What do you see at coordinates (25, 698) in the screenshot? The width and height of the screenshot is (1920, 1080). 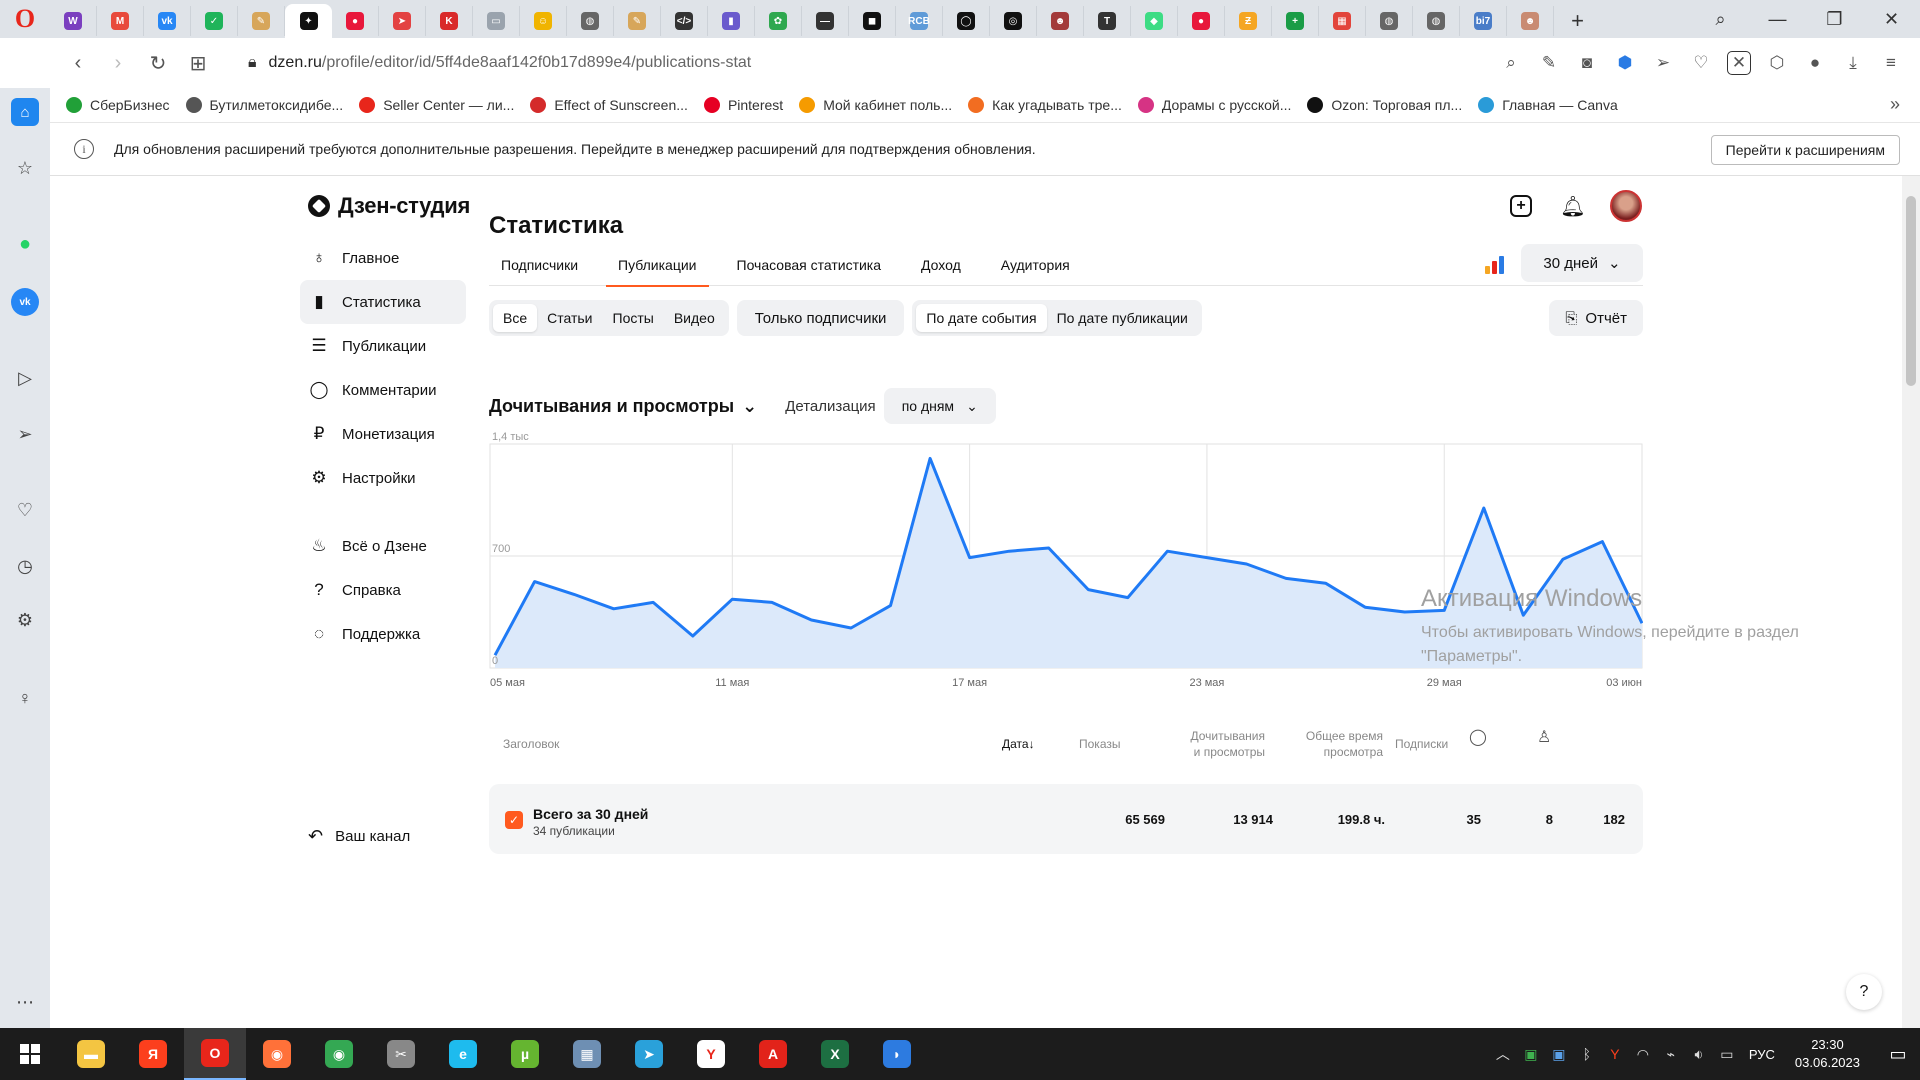 I see `lightbulb-icon: ♀` at bounding box center [25, 698].